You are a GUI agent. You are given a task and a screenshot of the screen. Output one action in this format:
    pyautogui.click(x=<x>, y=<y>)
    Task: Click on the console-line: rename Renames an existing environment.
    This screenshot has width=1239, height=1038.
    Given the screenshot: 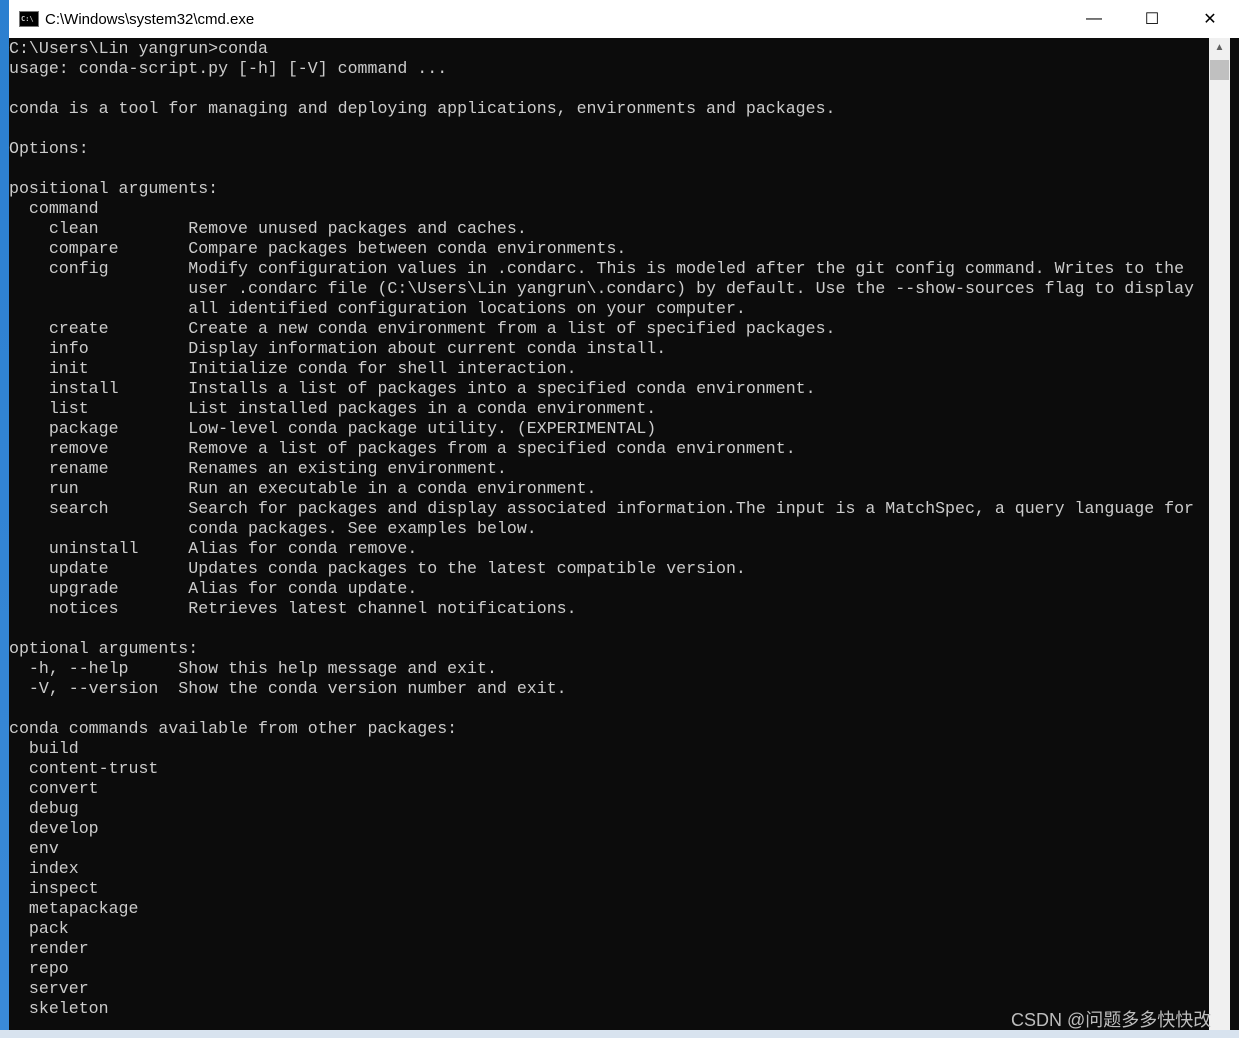 What is the action you would take?
    pyautogui.click(x=258, y=468)
    